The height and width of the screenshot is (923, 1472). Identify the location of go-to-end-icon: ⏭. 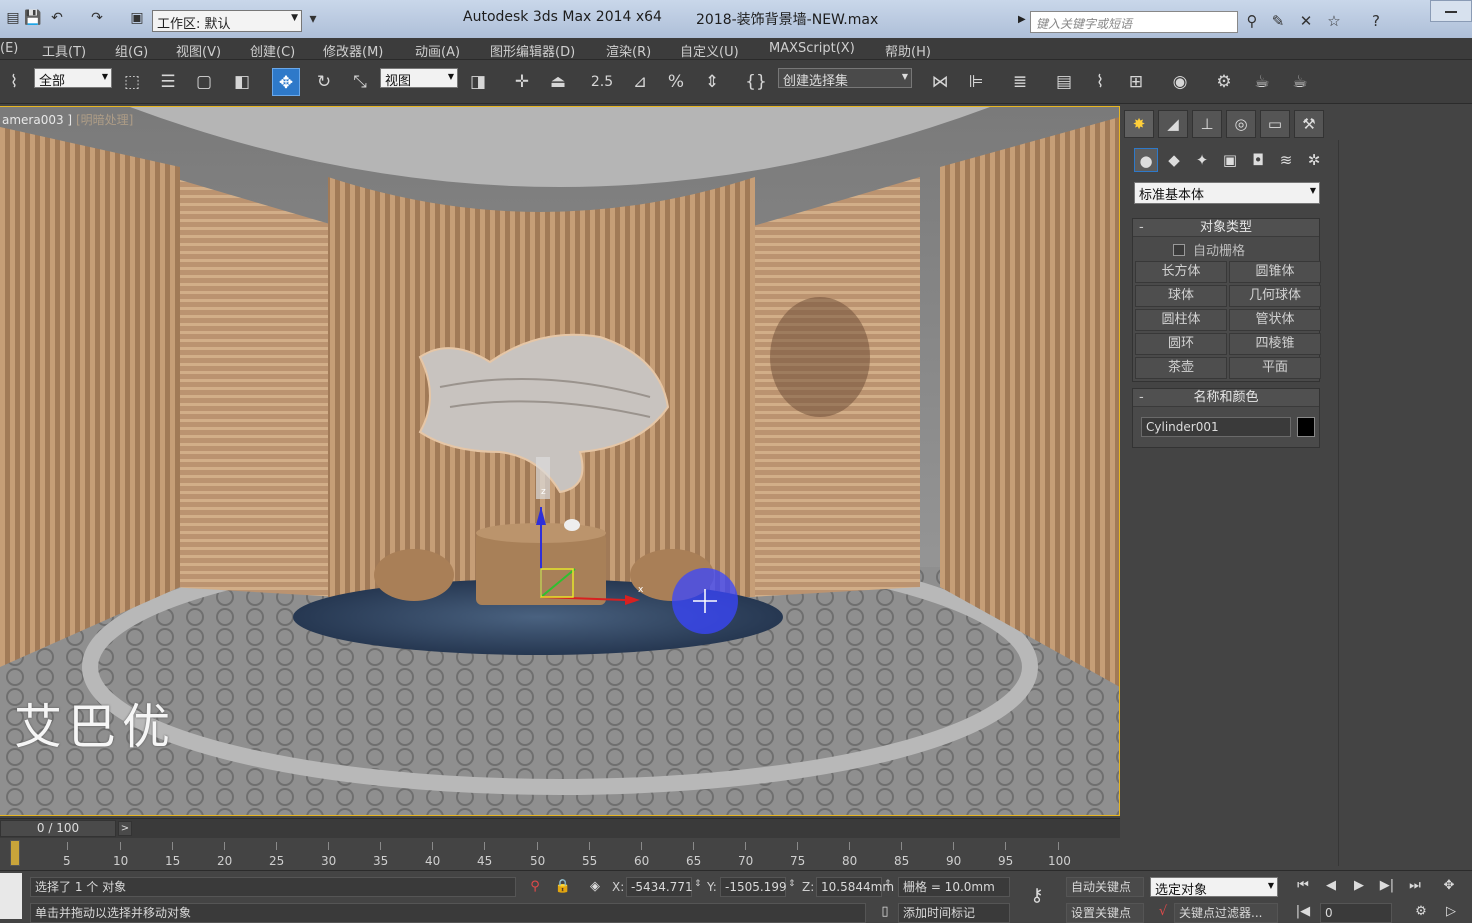
(1415, 886).